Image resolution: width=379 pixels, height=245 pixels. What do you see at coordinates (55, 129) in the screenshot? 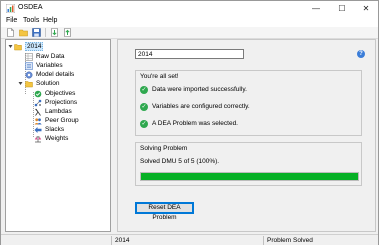
I see `tree-label: Slacks` at bounding box center [55, 129].